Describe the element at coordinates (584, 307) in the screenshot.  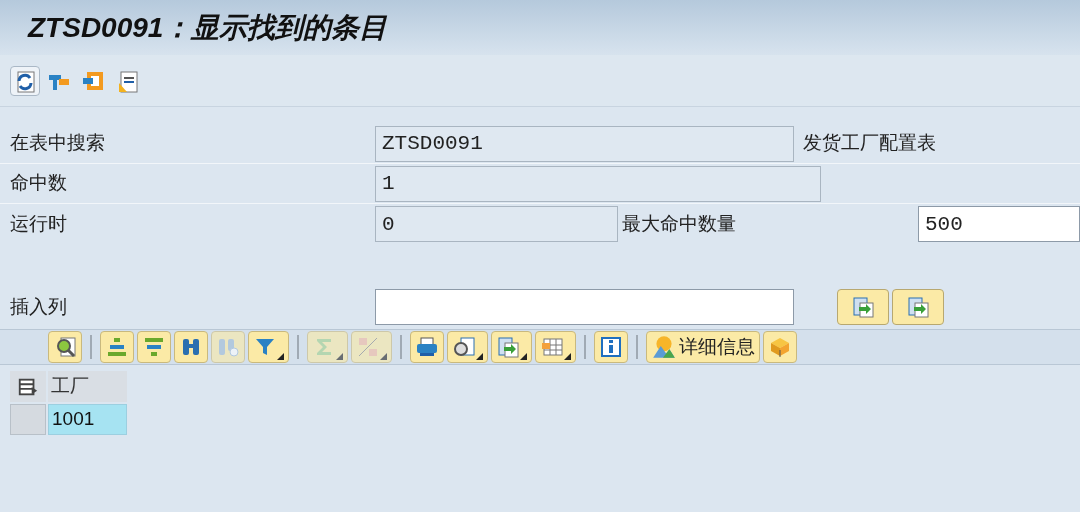
I see `input-field` at that location.